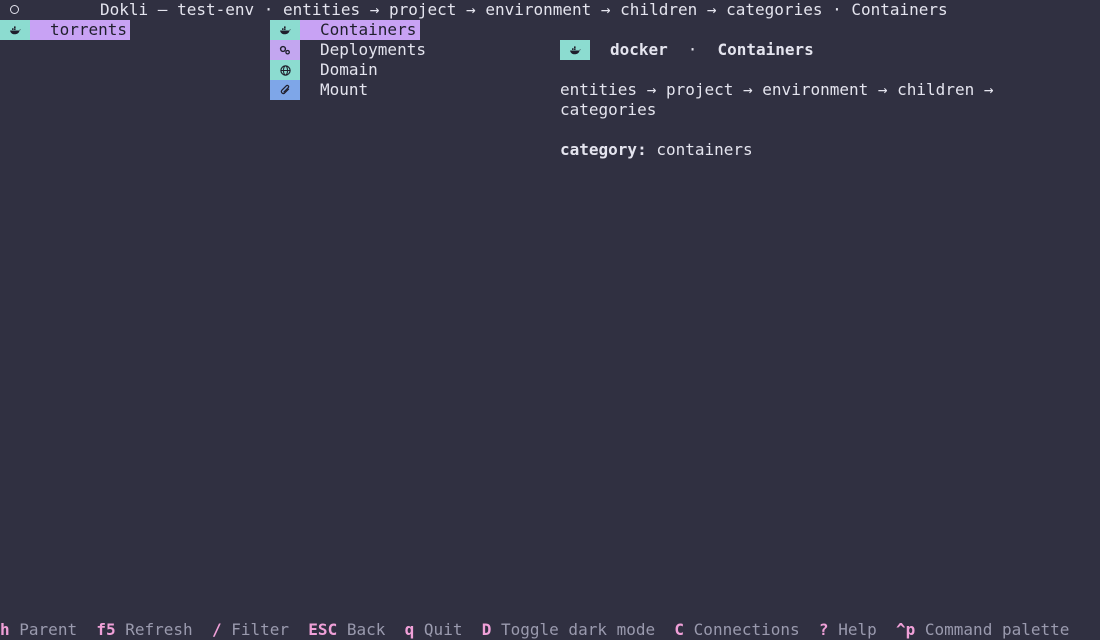 Image resolution: width=1100 pixels, height=640 pixels. Describe the element at coordinates (14, 9) in the screenshot. I see `status-circle-icon` at that location.